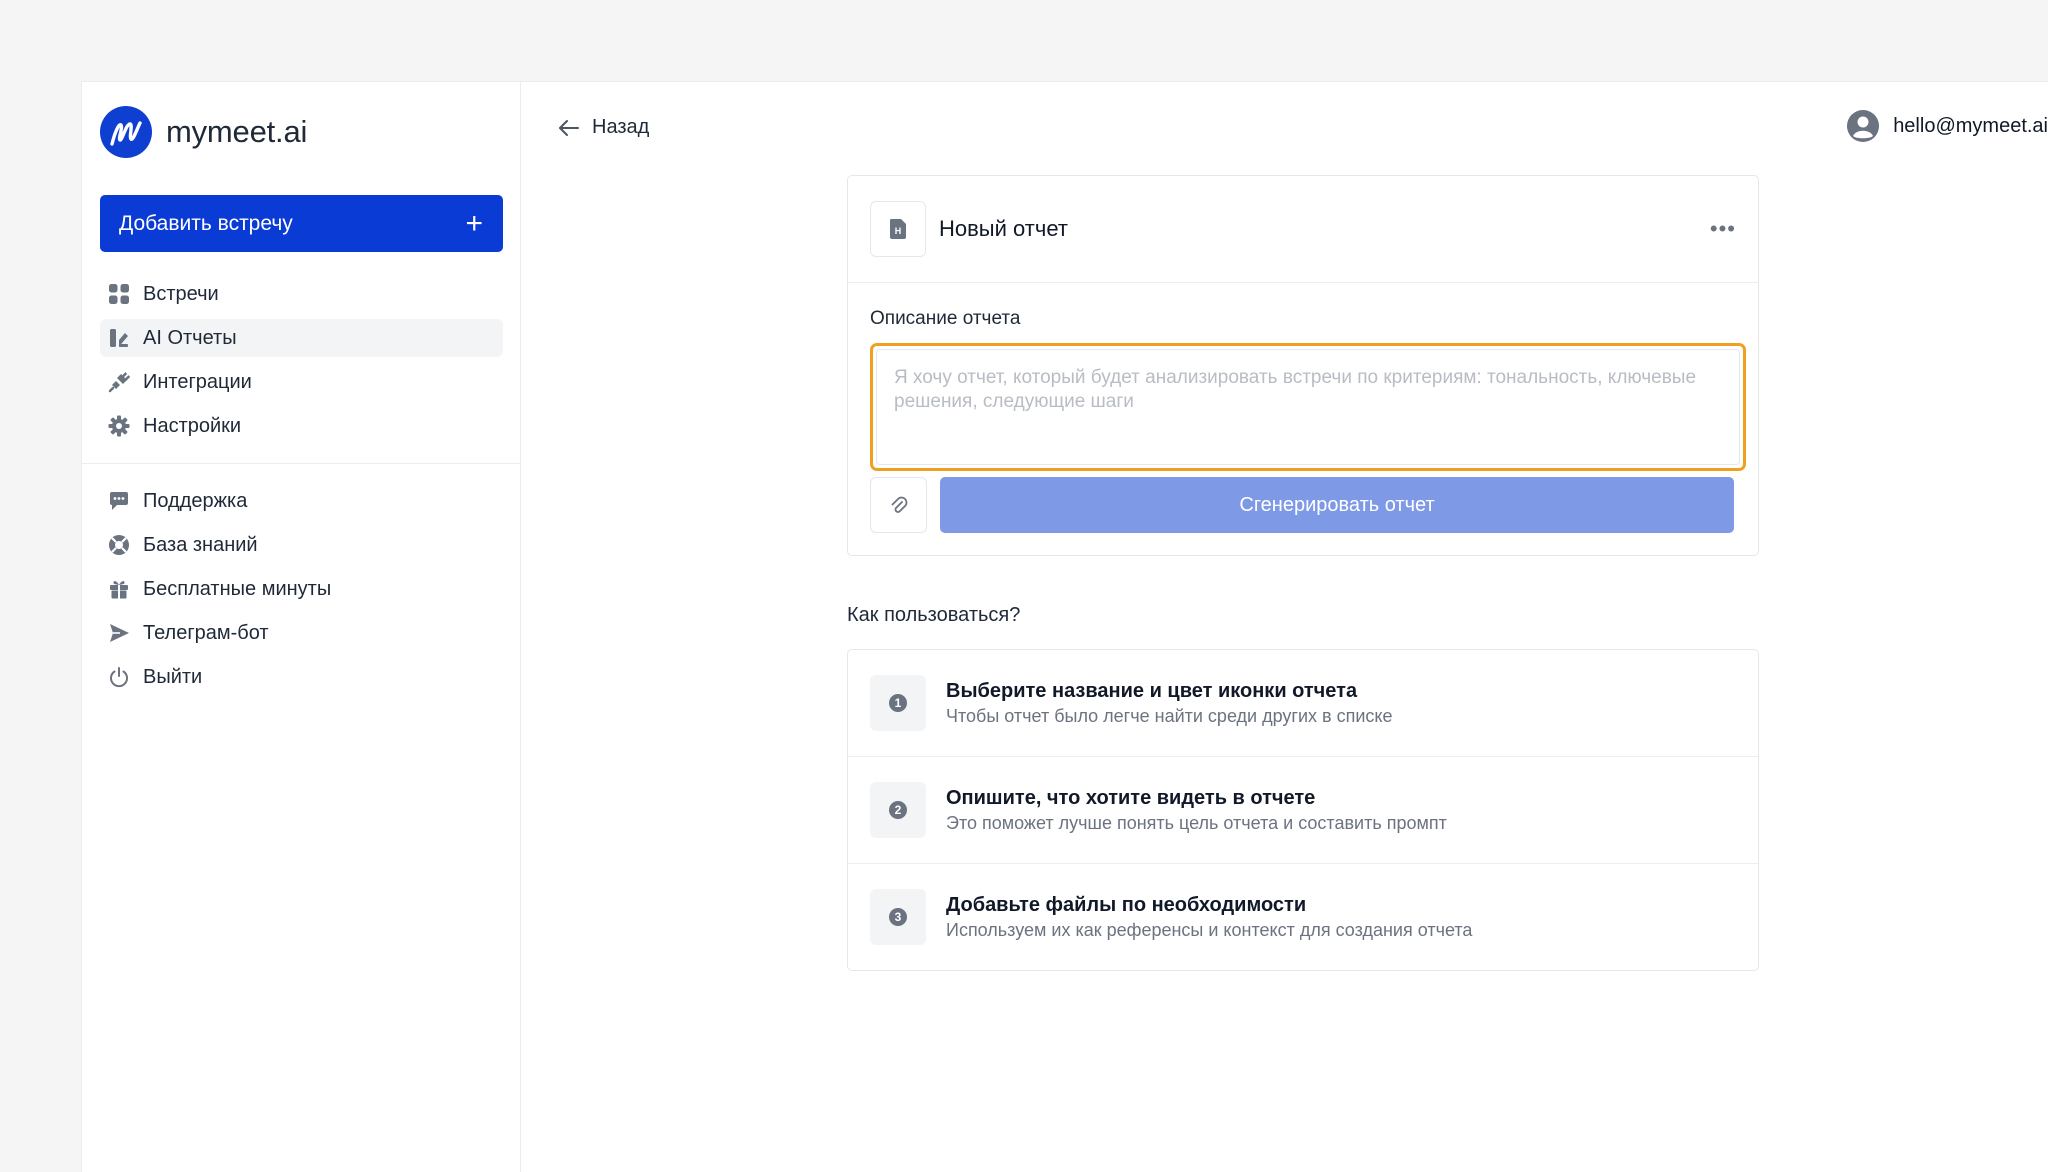 The height and width of the screenshot is (1172, 2048). I want to click on attach-file-button, so click(898, 505).